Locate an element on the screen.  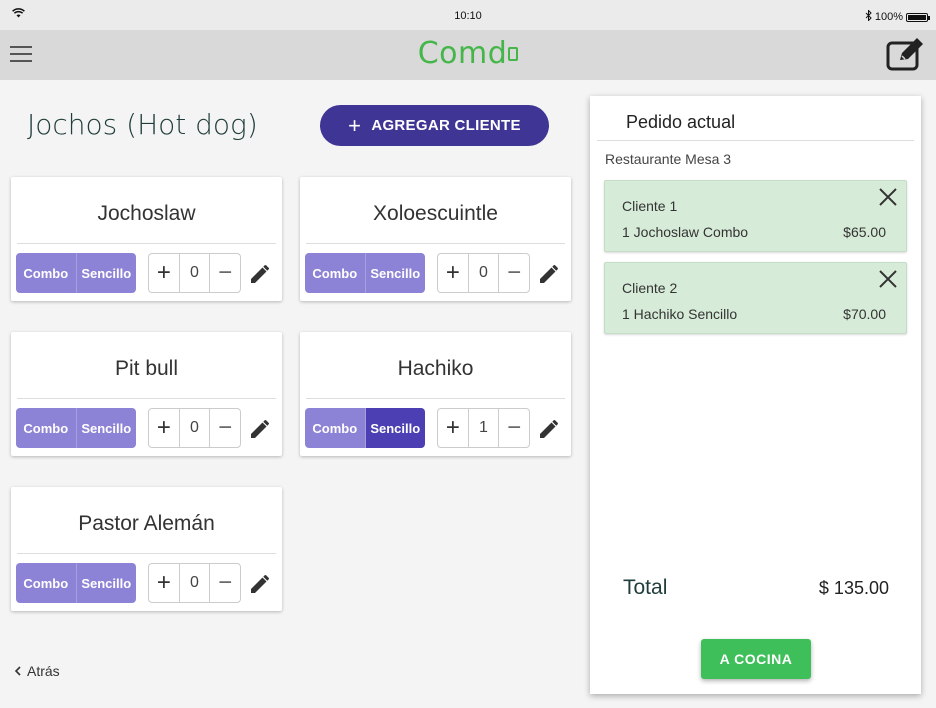
product-card-pastor-aleman: Pastor Alemán Combo Sencillo + 0 − is located at coordinates (146, 549).